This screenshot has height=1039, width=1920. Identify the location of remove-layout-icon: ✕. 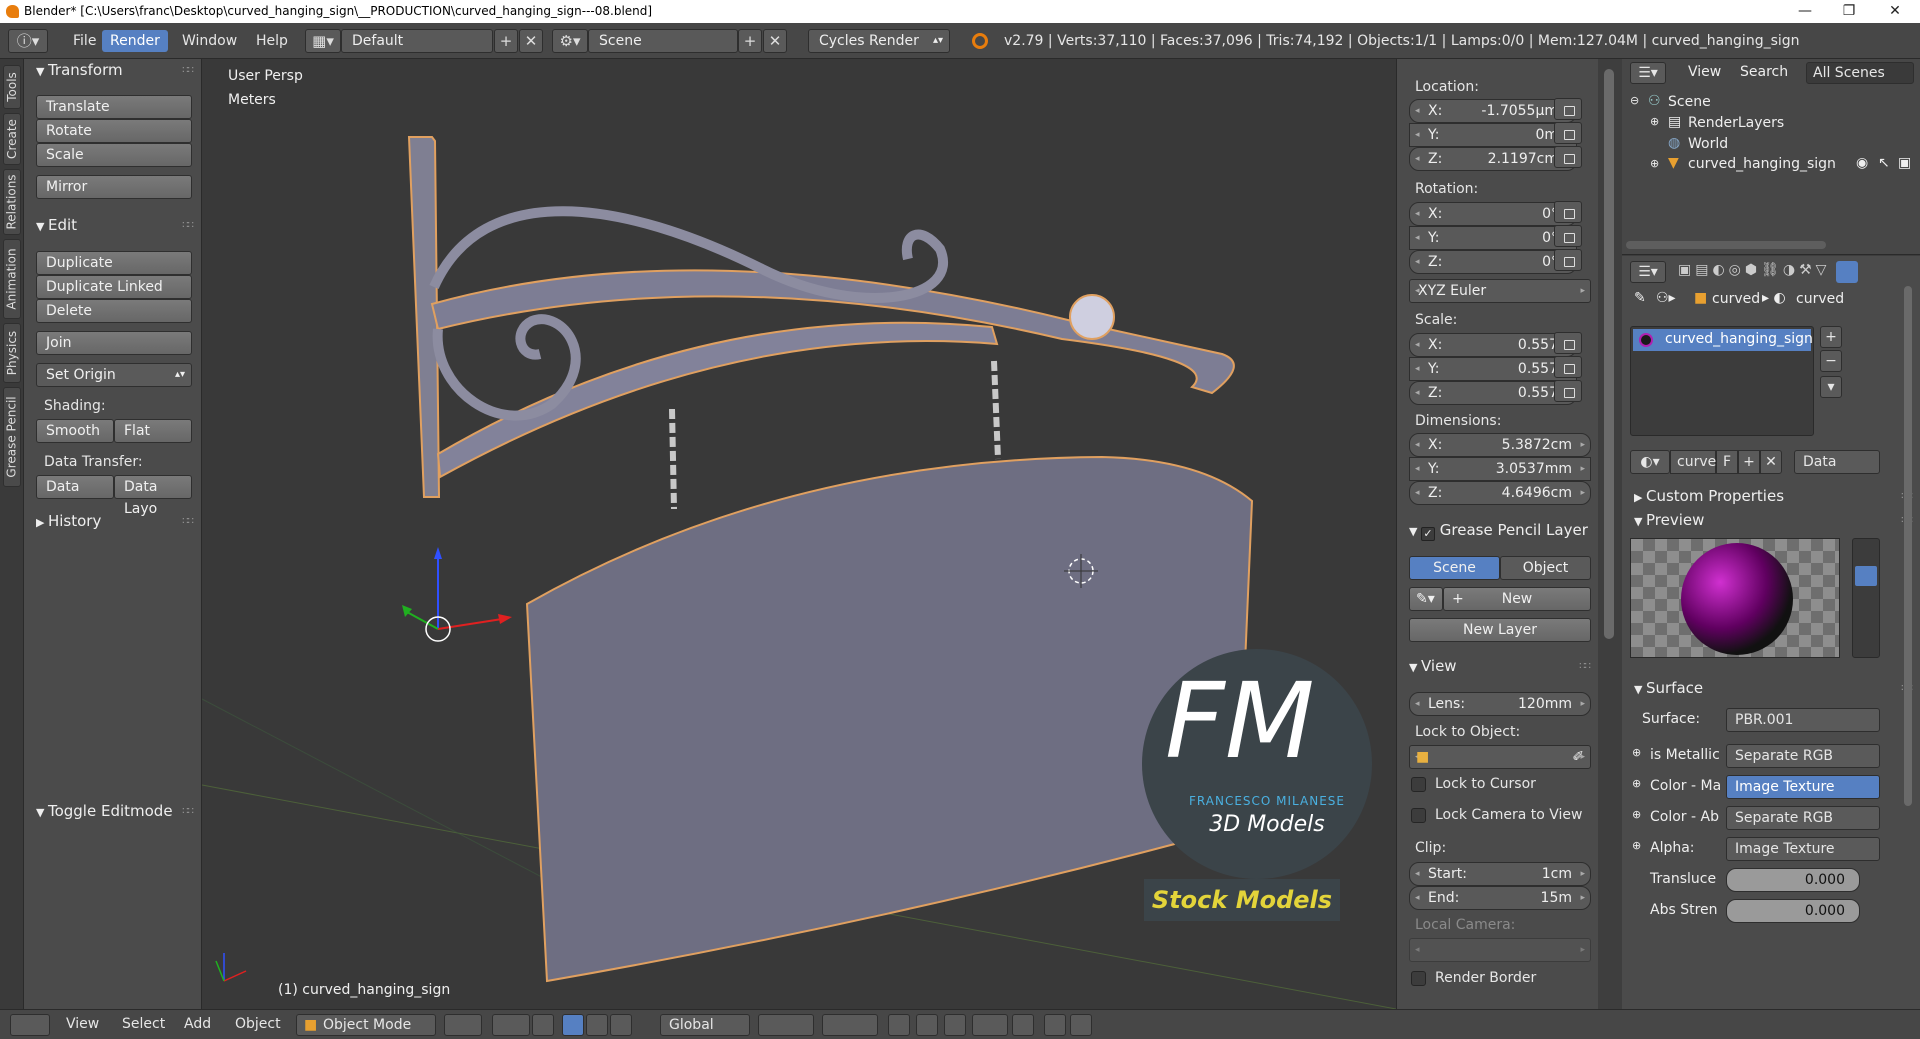
(531, 41).